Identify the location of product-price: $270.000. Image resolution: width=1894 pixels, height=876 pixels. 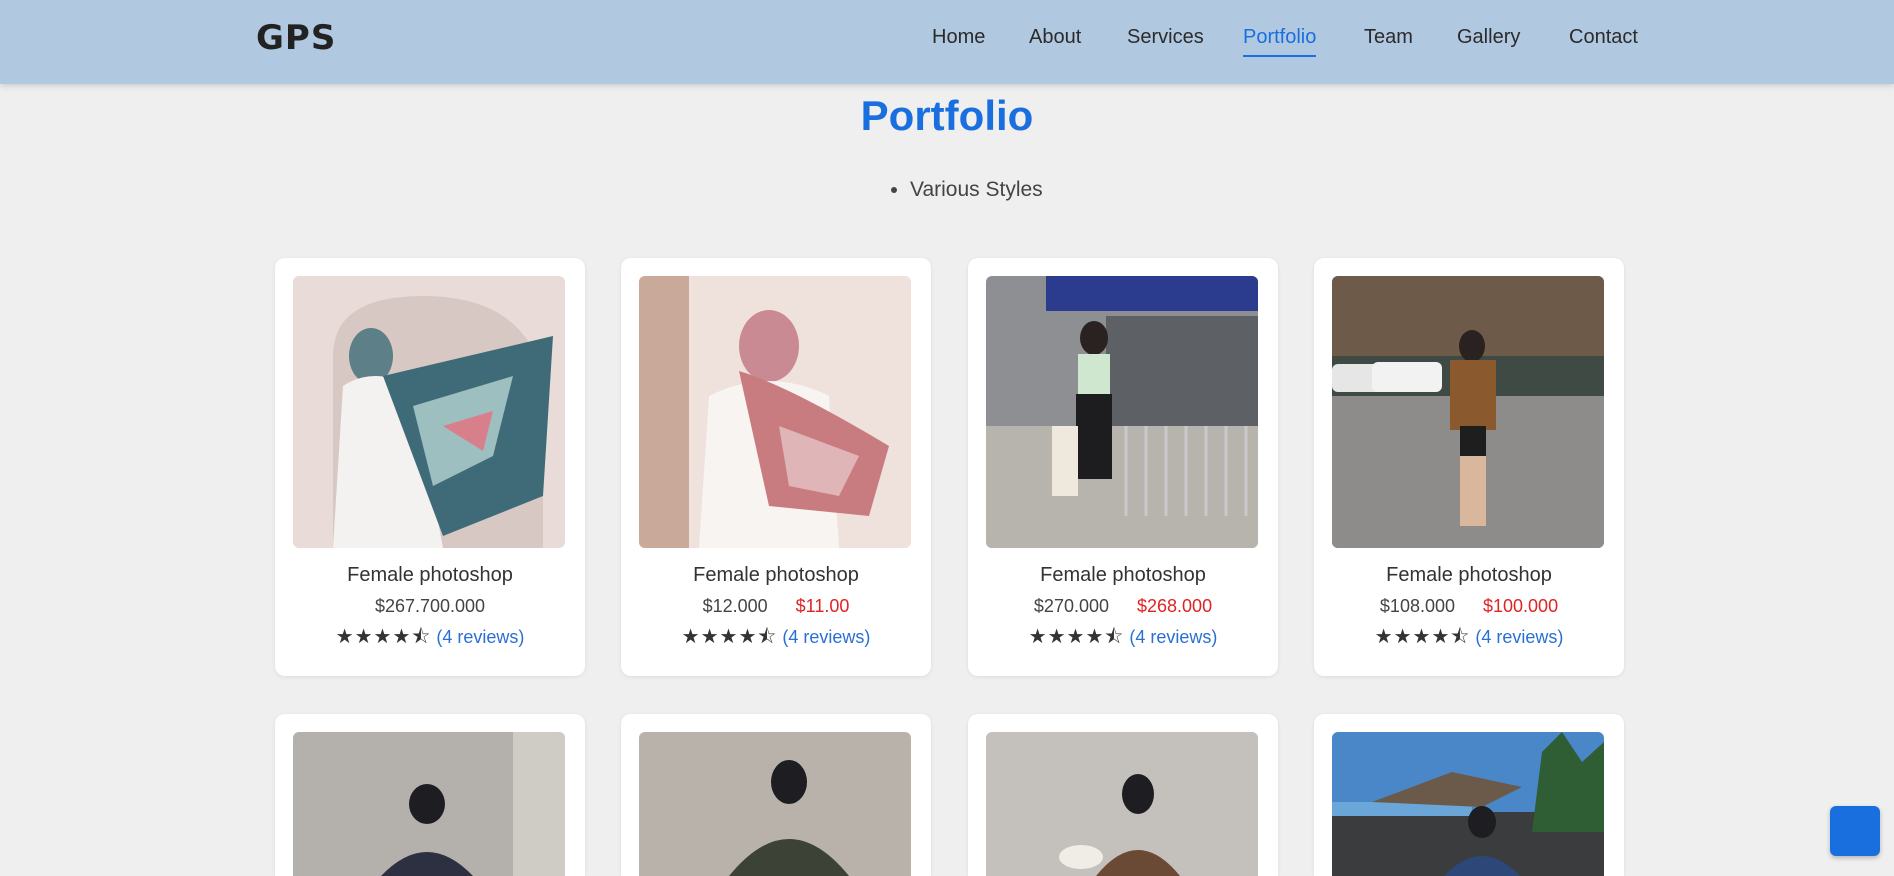
(1071, 606).